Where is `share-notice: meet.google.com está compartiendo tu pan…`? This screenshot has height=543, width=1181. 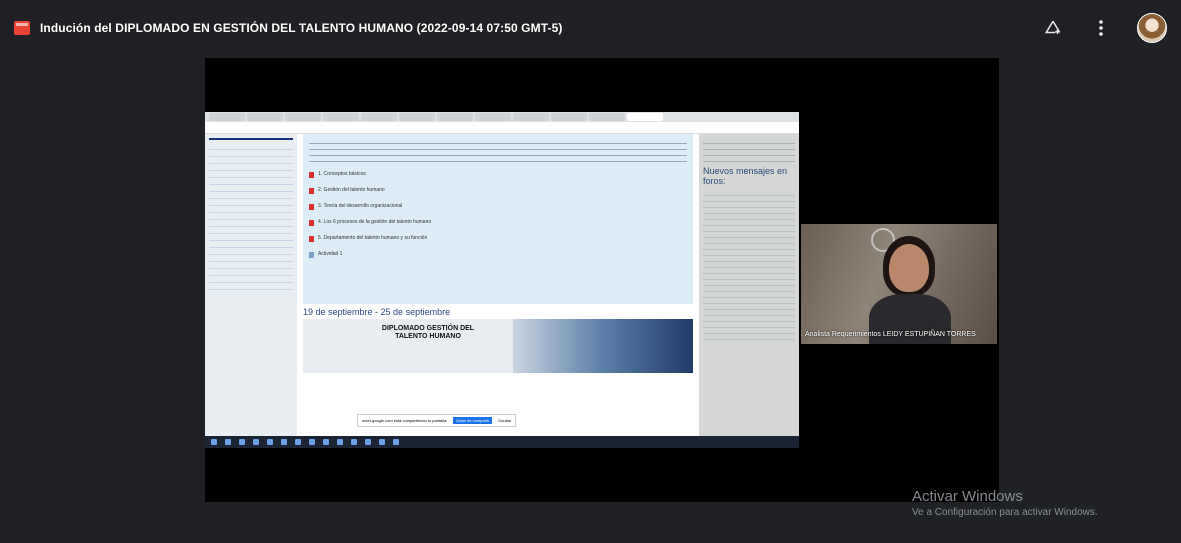 share-notice: meet.google.com está compartiendo tu pan… is located at coordinates (437, 420).